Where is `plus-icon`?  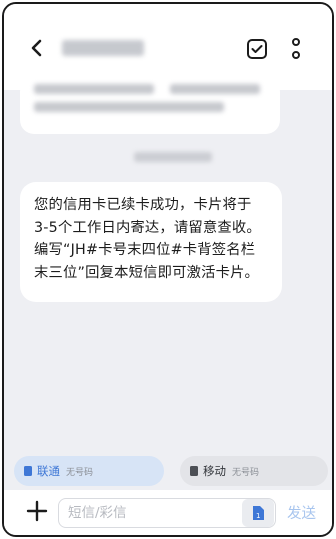 plus-icon is located at coordinates (37, 511).